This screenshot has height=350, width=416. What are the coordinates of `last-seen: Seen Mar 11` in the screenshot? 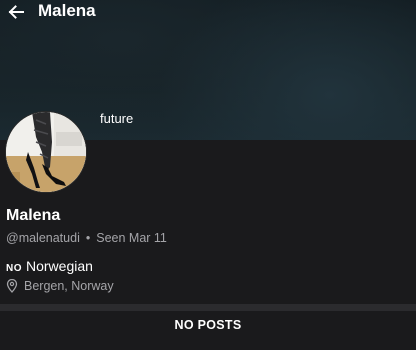 It's located at (131, 238).